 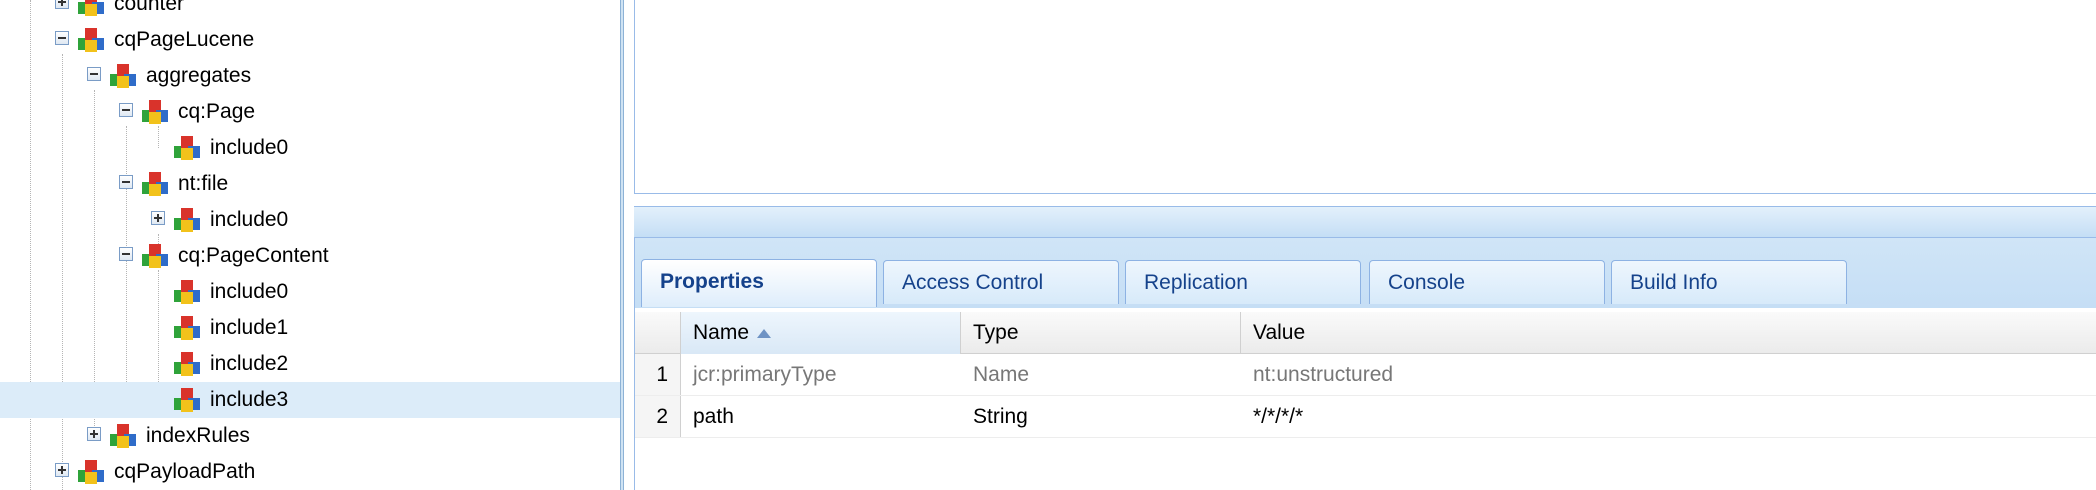 I want to click on tree-node-label: counter, so click(x=149, y=7).